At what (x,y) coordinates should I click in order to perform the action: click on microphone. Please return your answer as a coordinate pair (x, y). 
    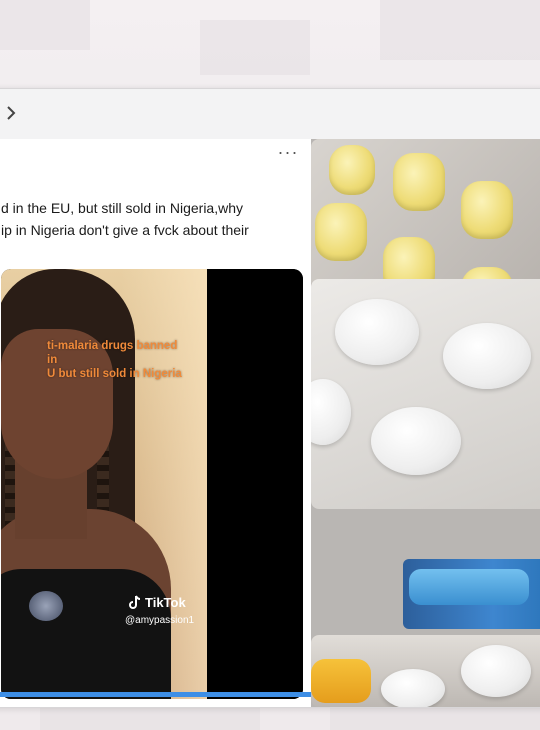
    Looking at the image, I should click on (46, 606).